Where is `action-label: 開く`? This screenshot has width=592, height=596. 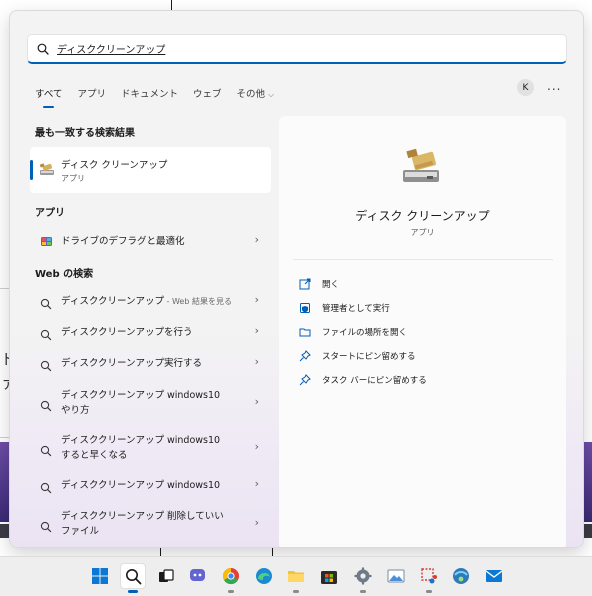 action-label: 開く is located at coordinates (331, 285).